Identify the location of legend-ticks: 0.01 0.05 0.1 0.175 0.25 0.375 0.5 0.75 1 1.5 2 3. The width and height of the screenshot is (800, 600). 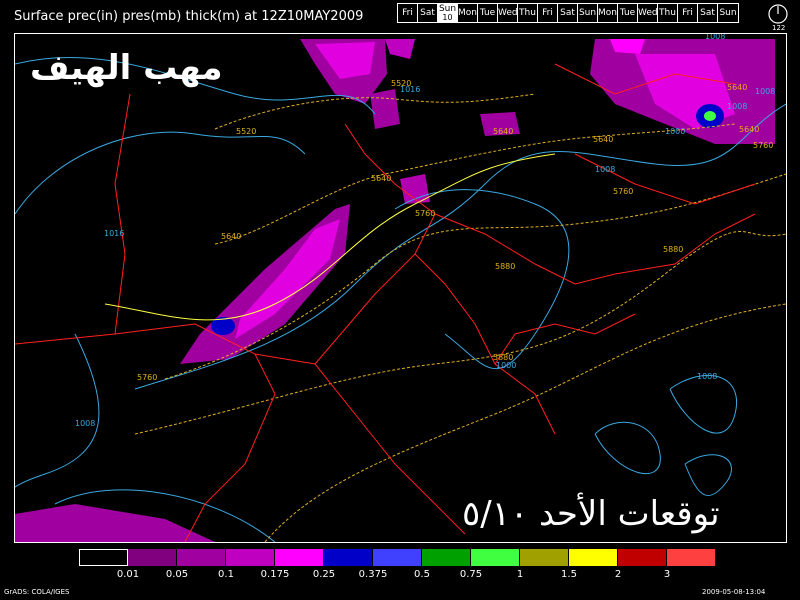
(399, 575).